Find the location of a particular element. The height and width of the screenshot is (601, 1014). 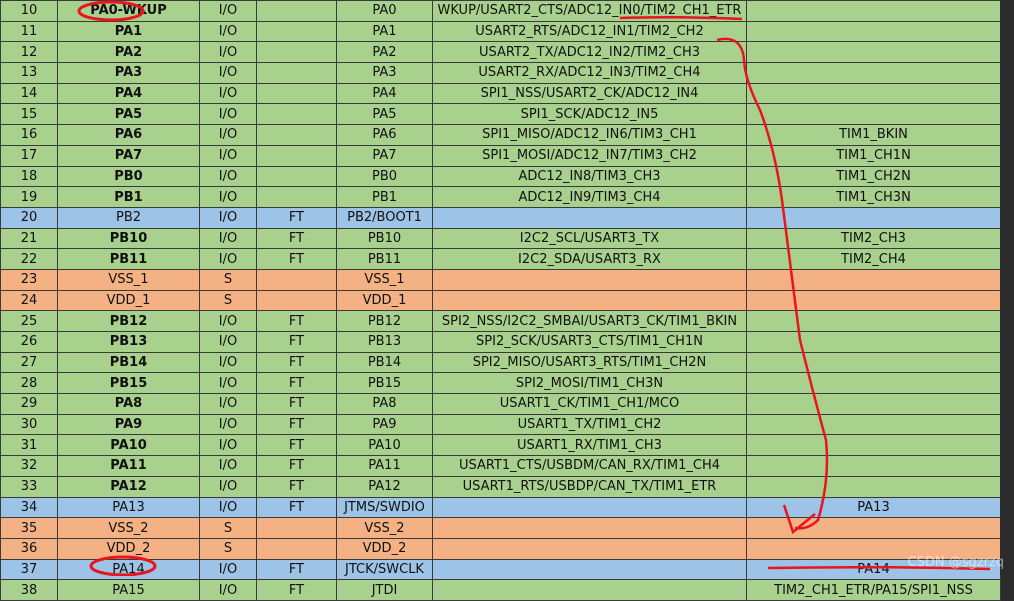

table-row: 18 PB0 I/O PB0 ADC12_IN8/TIM3_CH3 TIM1_CH2N is located at coordinates (500, 176).